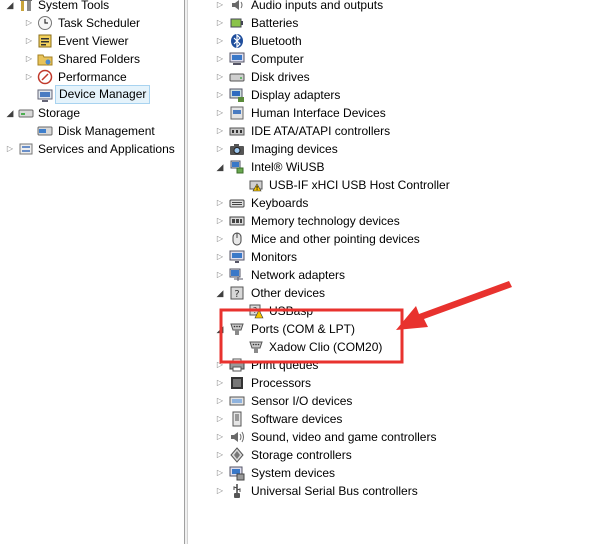 This screenshot has width=598, height=544. What do you see at coordinates (237, 59) in the screenshot?
I see `computer-icon` at bounding box center [237, 59].